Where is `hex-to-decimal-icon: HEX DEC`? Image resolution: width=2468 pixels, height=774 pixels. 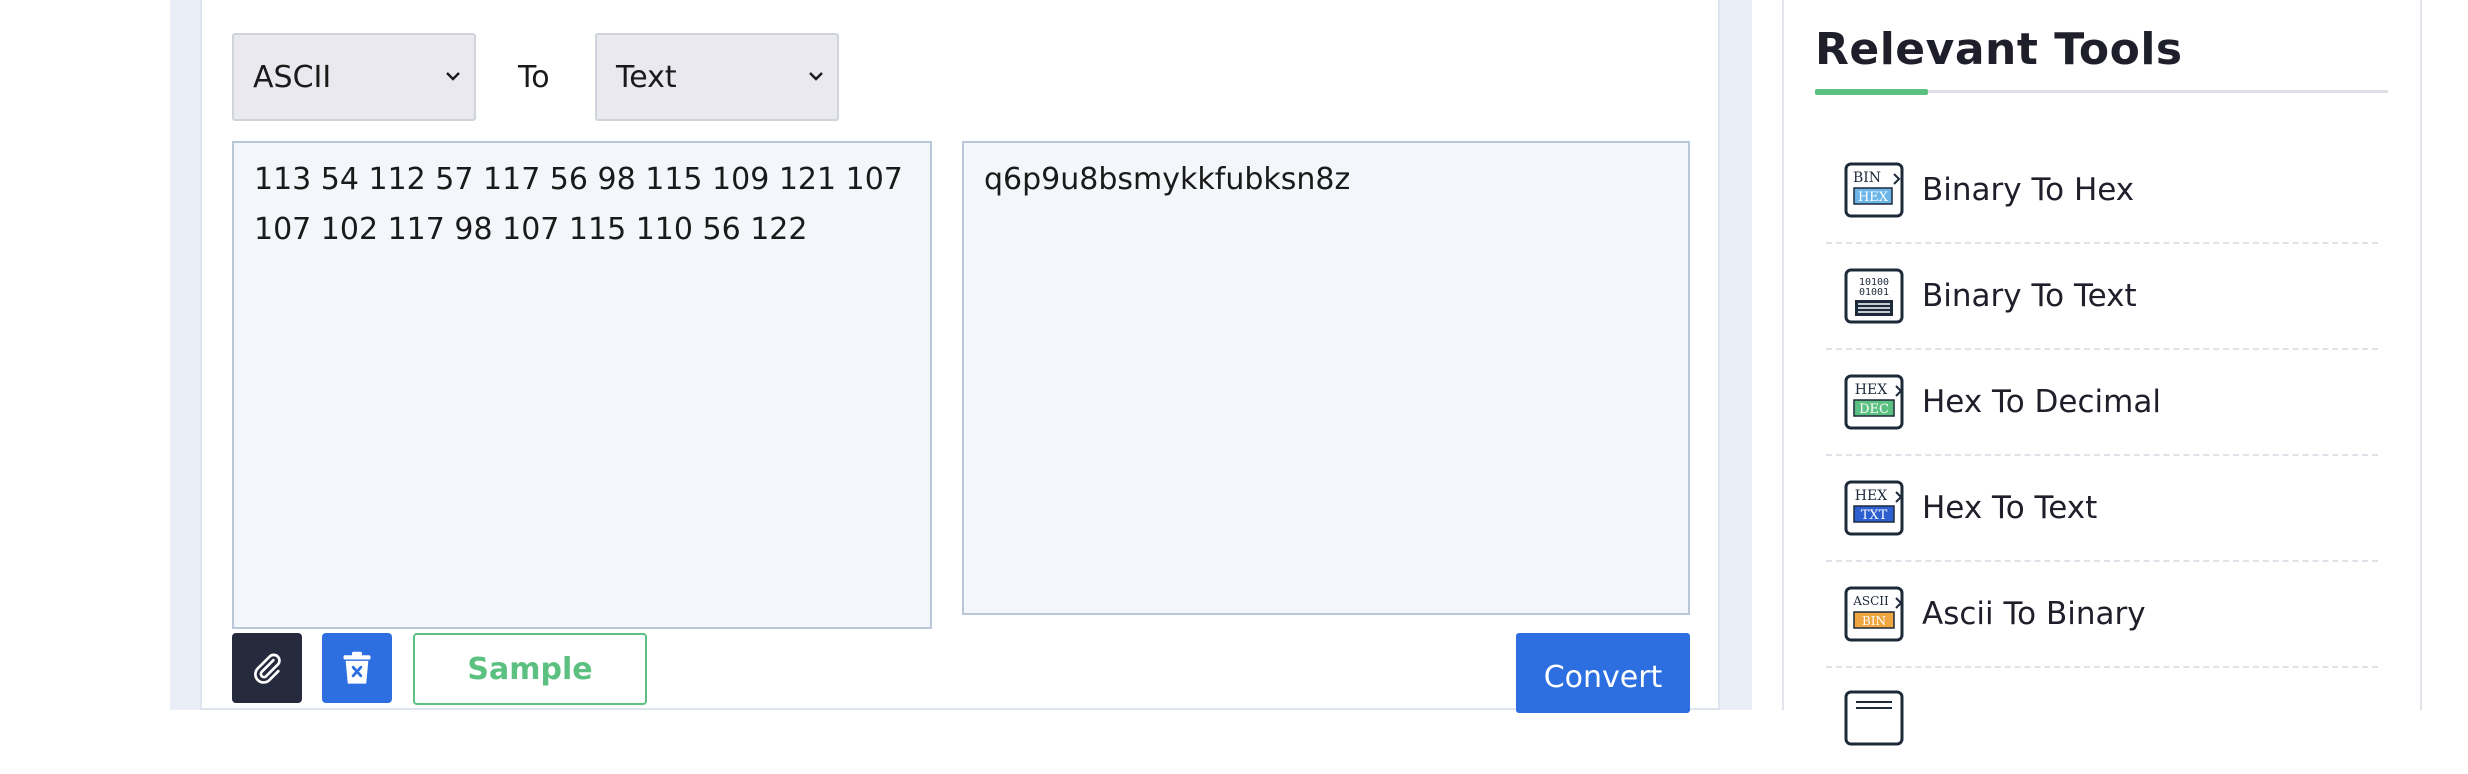 hex-to-decimal-icon: HEX DEC is located at coordinates (1874, 402).